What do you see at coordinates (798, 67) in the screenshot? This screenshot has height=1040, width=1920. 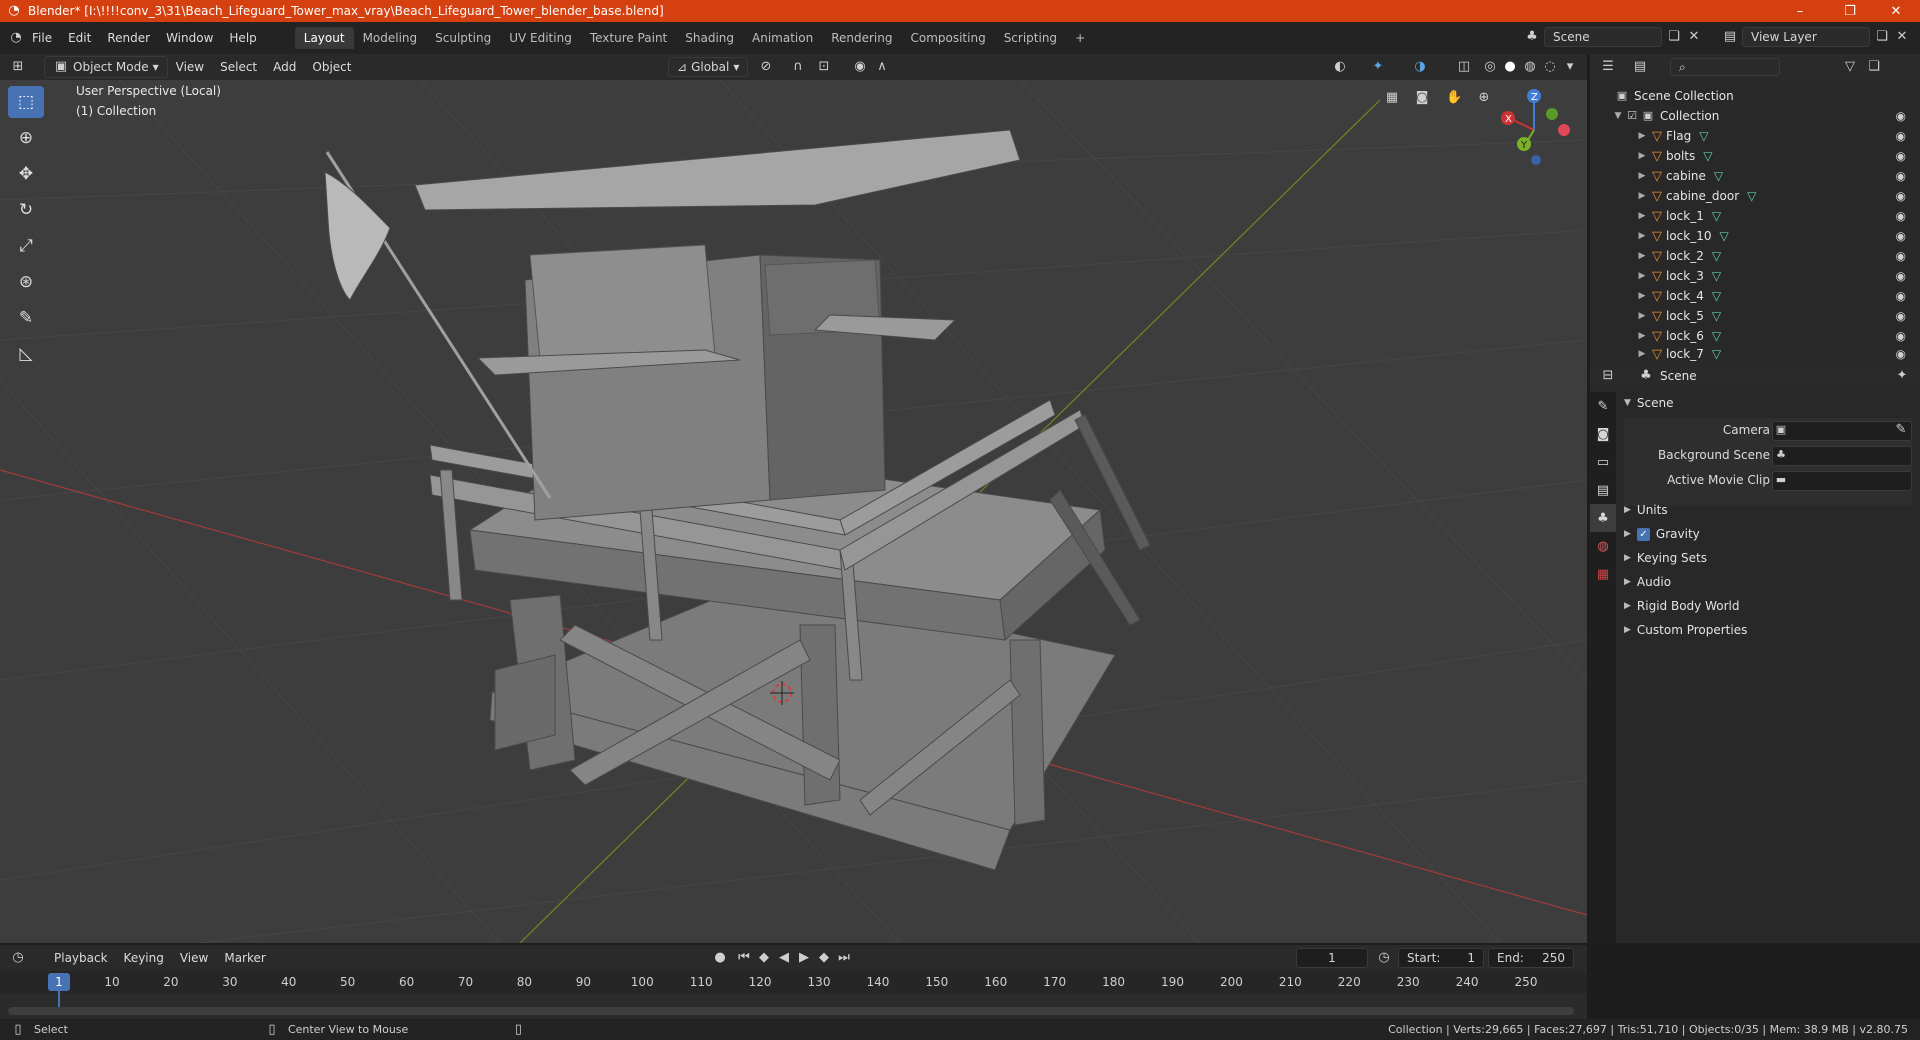 I see `snap-icon: ∩` at bounding box center [798, 67].